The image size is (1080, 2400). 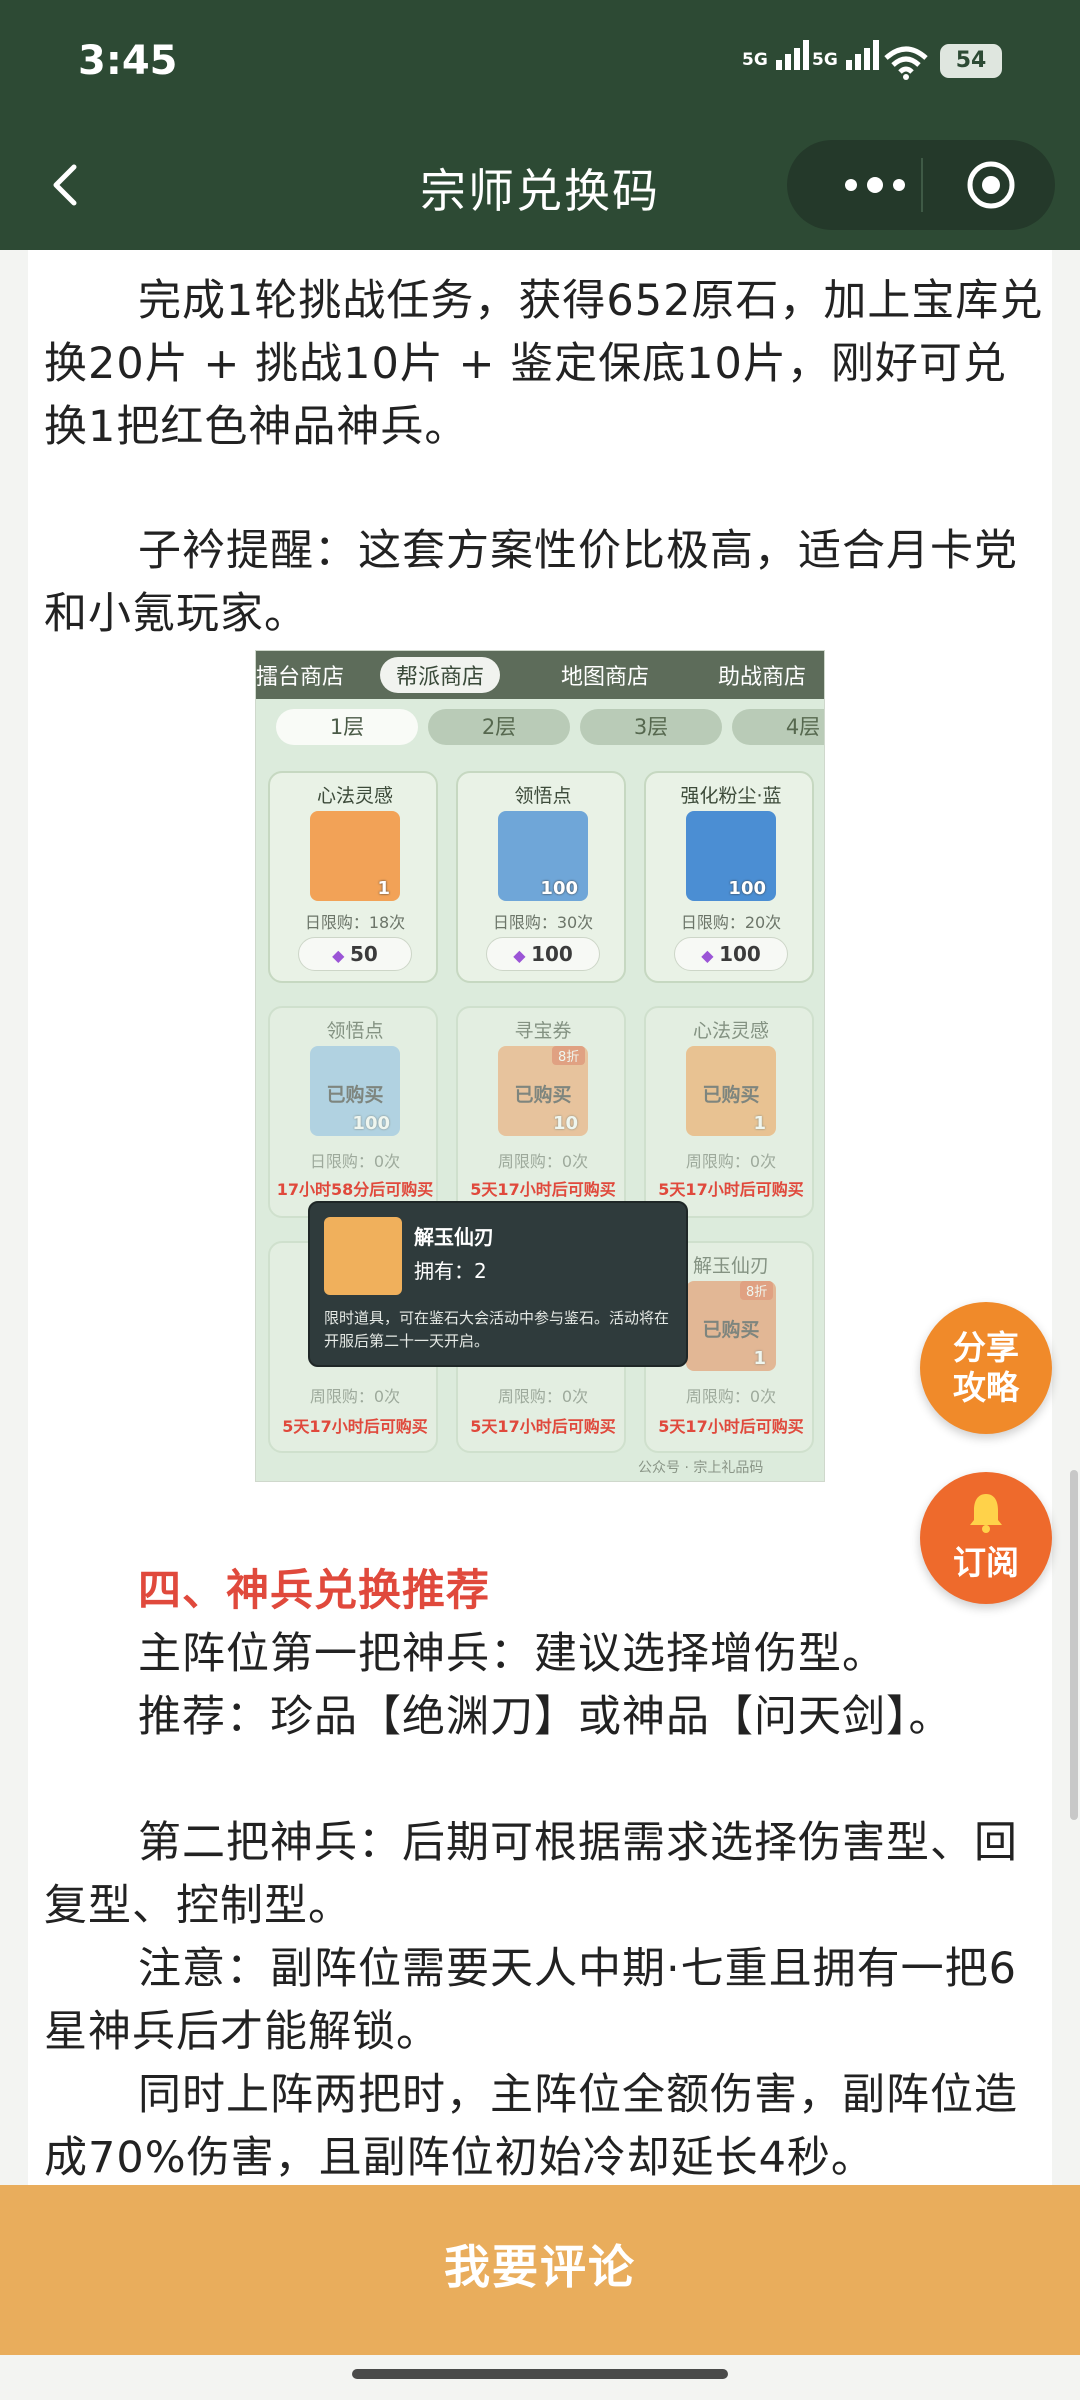 I want to click on share-label: 分享, so click(x=986, y=1347).